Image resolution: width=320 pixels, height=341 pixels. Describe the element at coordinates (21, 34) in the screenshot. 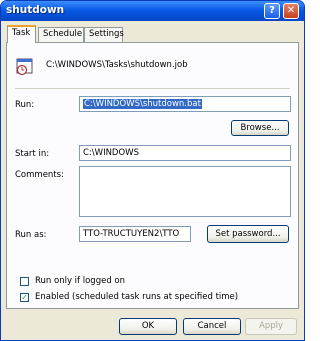

I see `tab-task: Task` at that location.